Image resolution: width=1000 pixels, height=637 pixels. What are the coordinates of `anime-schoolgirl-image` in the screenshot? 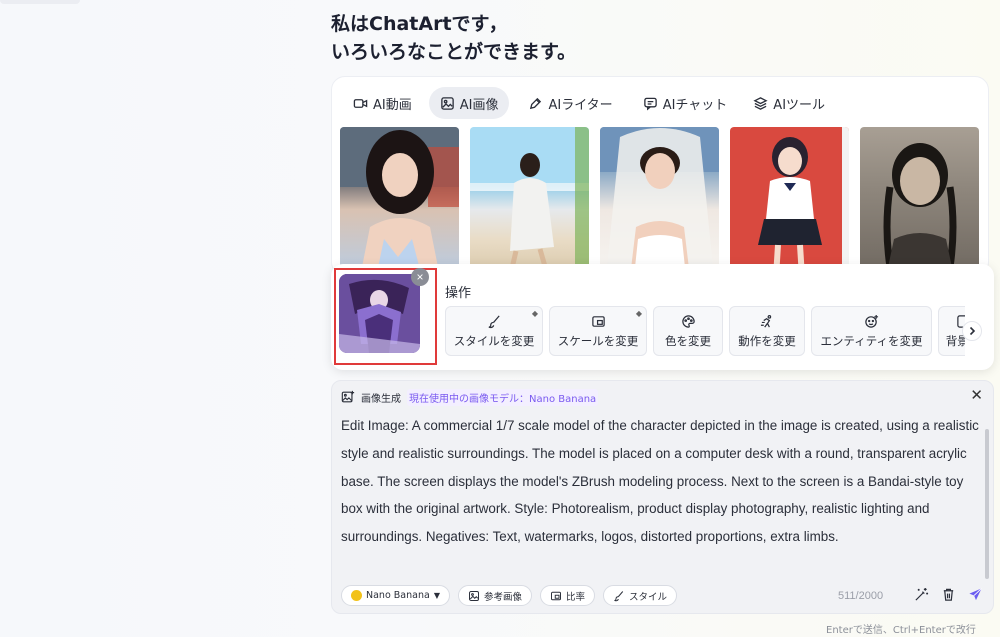 It's located at (789, 201).